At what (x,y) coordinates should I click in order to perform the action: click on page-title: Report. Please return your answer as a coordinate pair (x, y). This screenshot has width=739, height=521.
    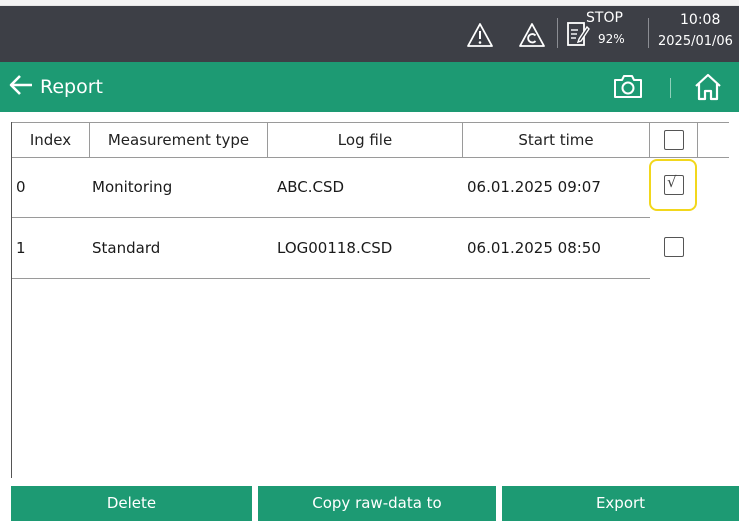
    Looking at the image, I should click on (71, 87).